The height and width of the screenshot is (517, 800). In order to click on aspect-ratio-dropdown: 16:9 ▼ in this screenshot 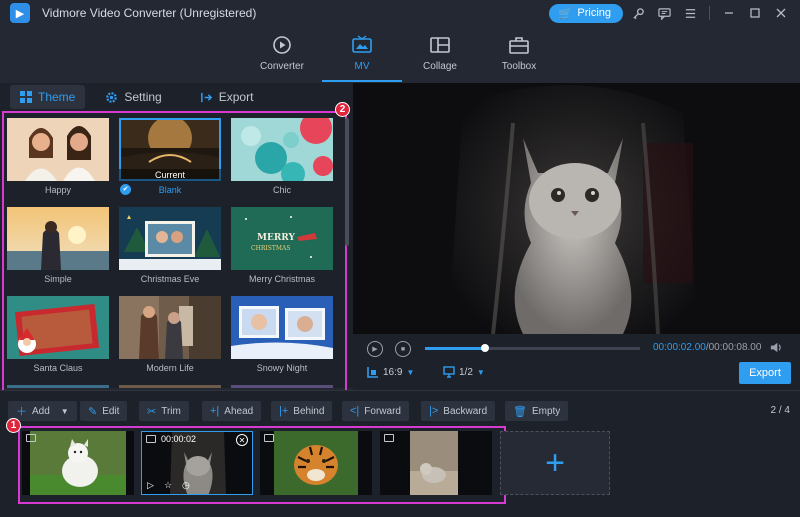, I will do `click(390, 372)`.